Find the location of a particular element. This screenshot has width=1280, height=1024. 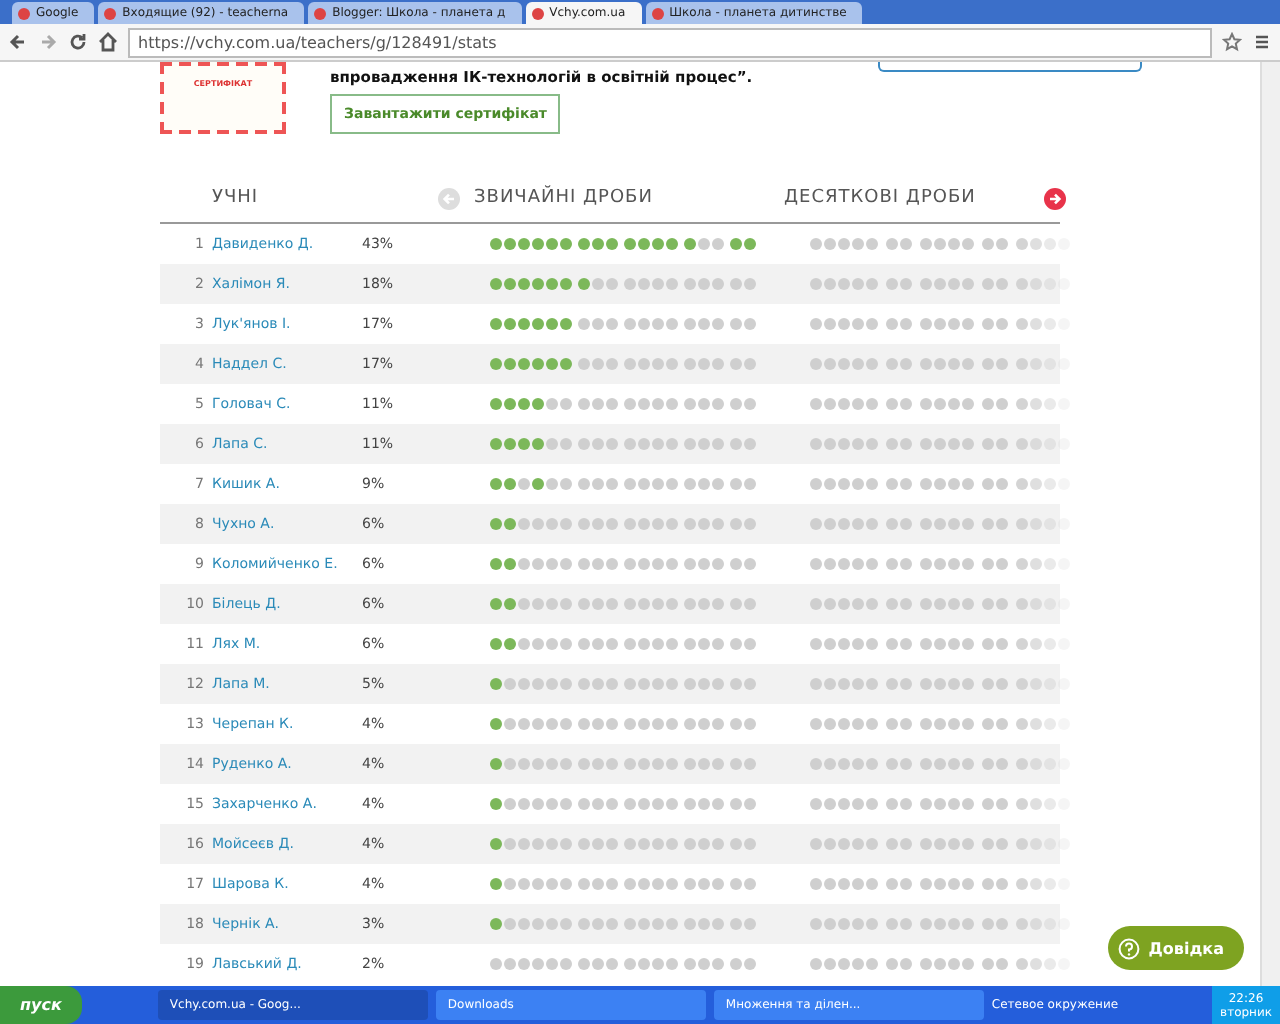

start-button: пуск is located at coordinates (41, 1005).